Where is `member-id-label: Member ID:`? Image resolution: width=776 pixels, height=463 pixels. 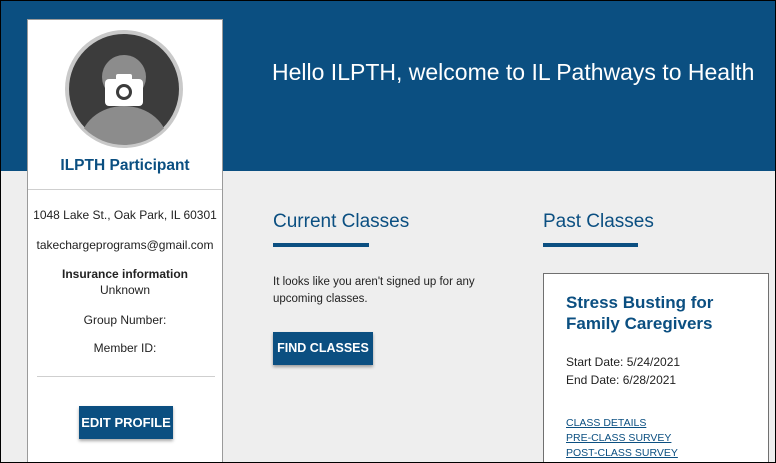 member-id-label: Member ID: is located at coordinates (125, 348).